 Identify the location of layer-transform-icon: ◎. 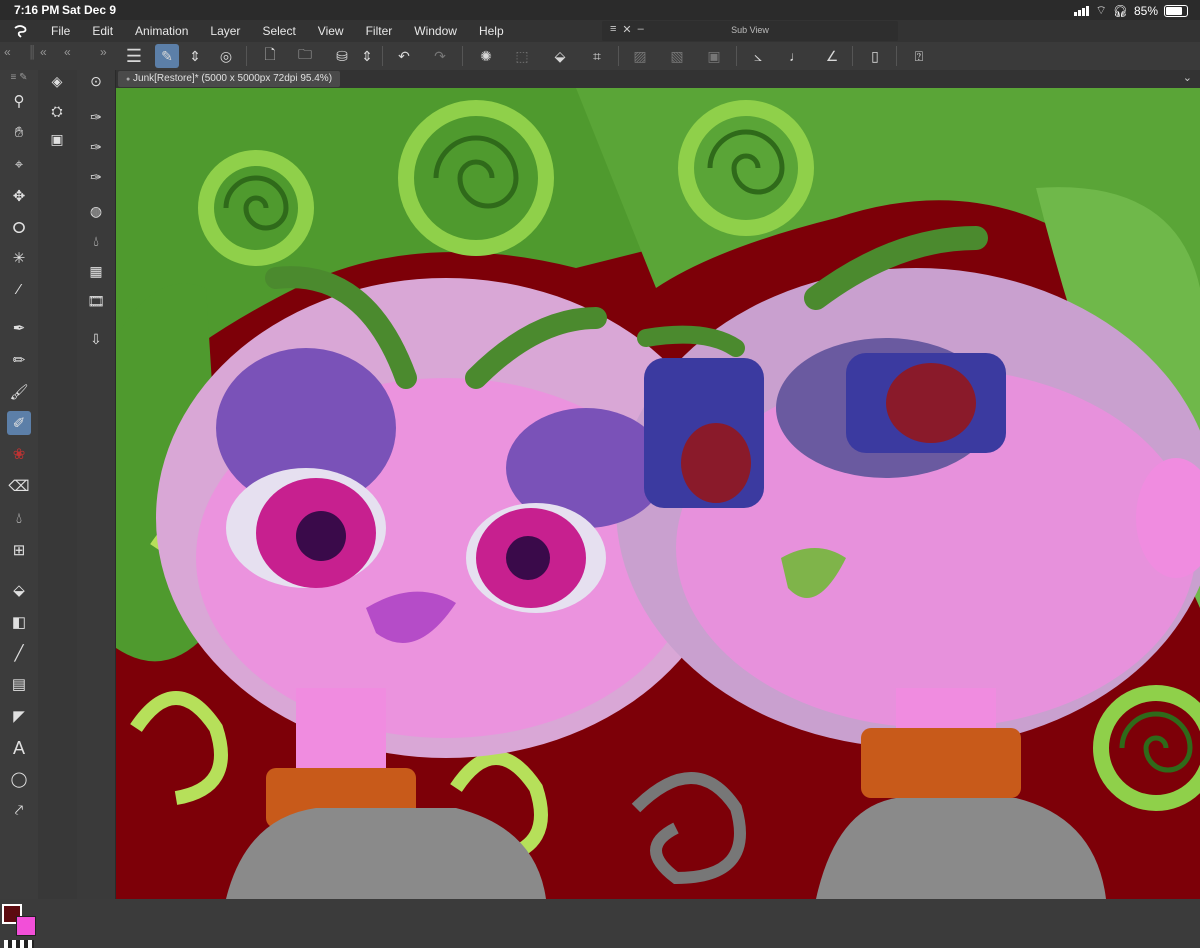
(226, 56).